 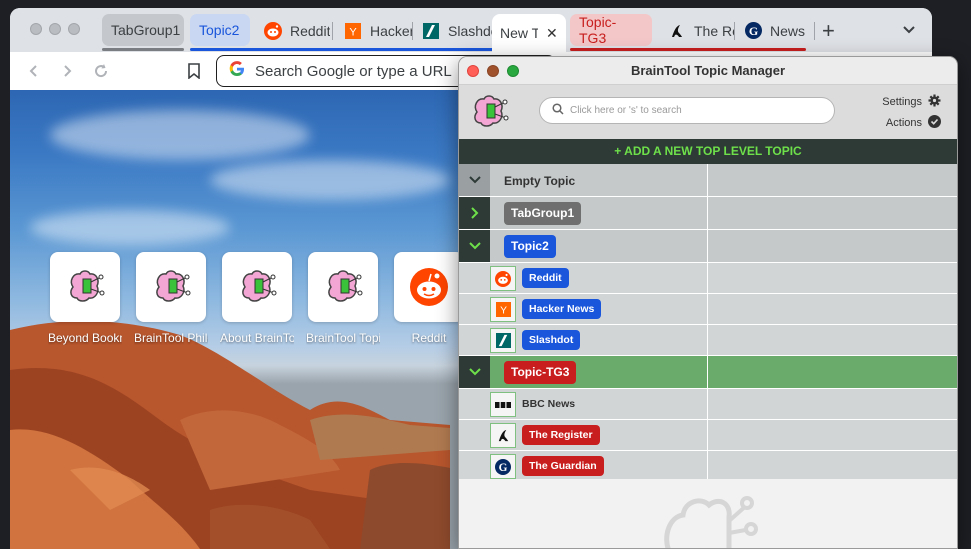 What do you see at coordinates (34, 71) in the screenshot?
I see `back-arrow-icon` at bounding box center [34, 71].